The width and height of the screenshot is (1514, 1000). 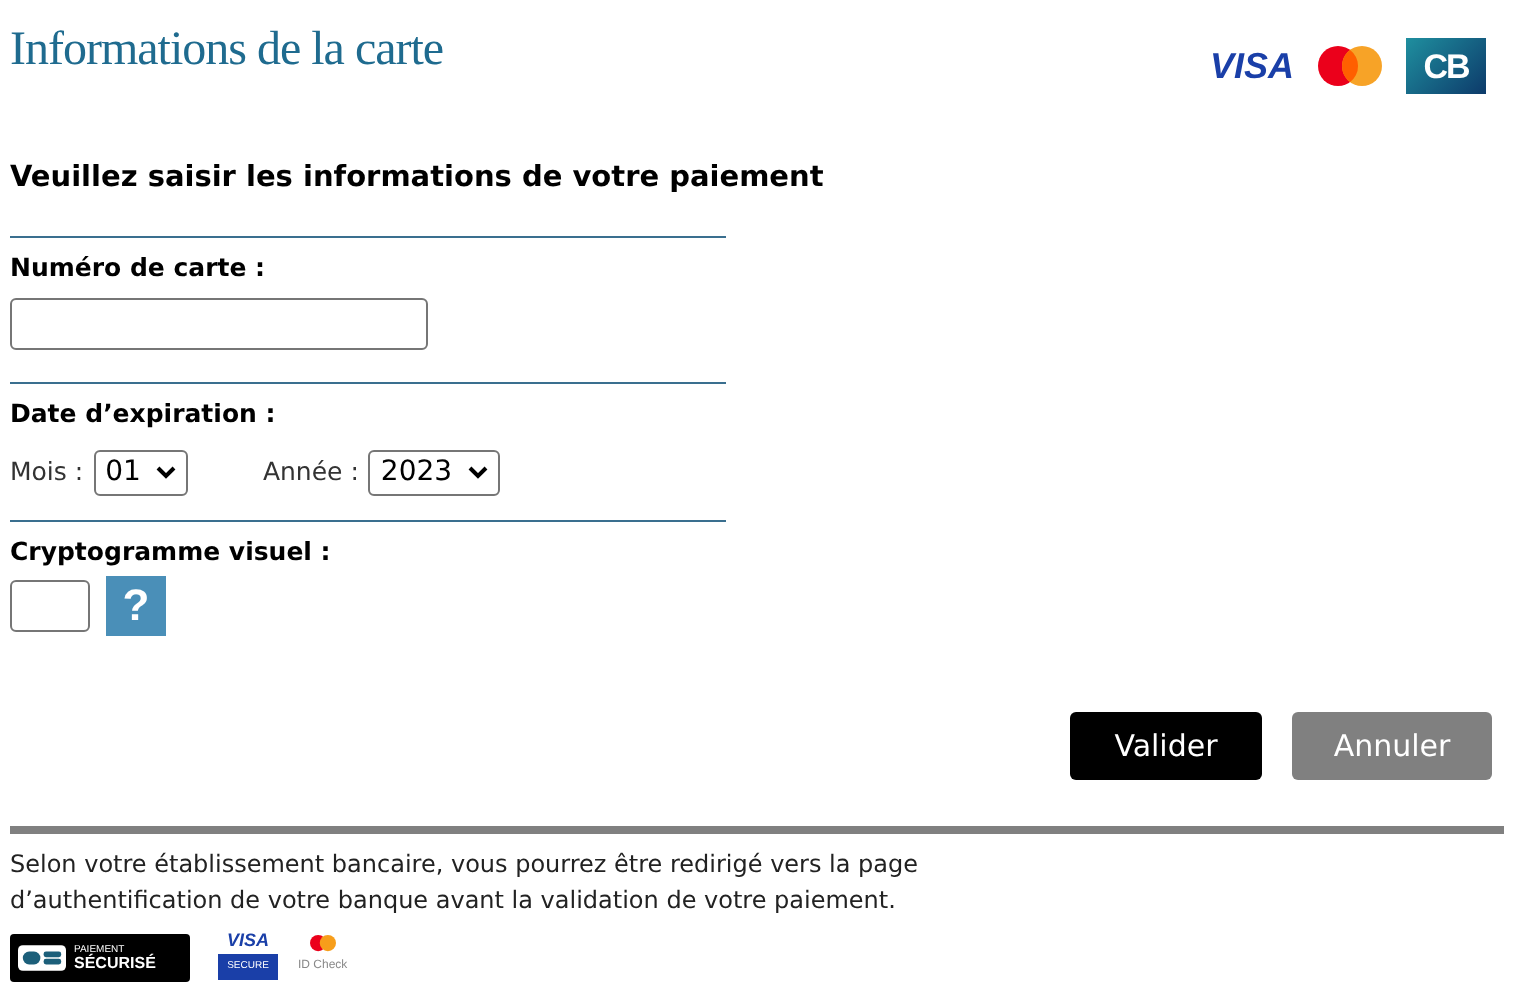 What do you see at coordinates (465, 883) in the screenshot?
I see `redirect-notice: Selon votre établissement bancaire, vous pourrez être redirigé vers la page d’authentification de votre banque avant la validation de votre paiement.` at bounding box center [465, 883].